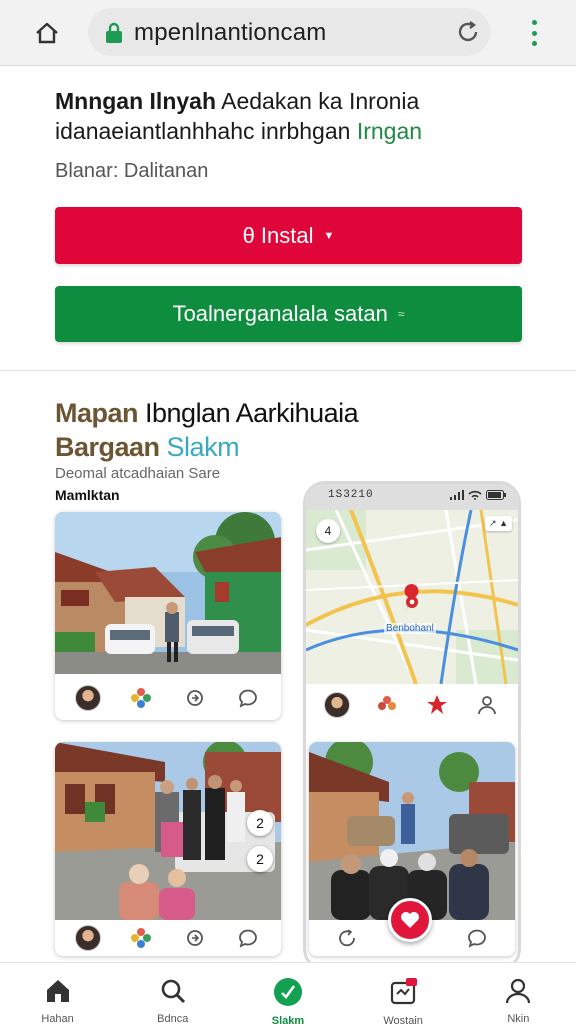 The width and height of the screenshot is (576, 1024). Describe the element at coordinates (412, 597) in the screenshot. I see `map-view: 4 ↗ ▲ Benbohanl` at that location.